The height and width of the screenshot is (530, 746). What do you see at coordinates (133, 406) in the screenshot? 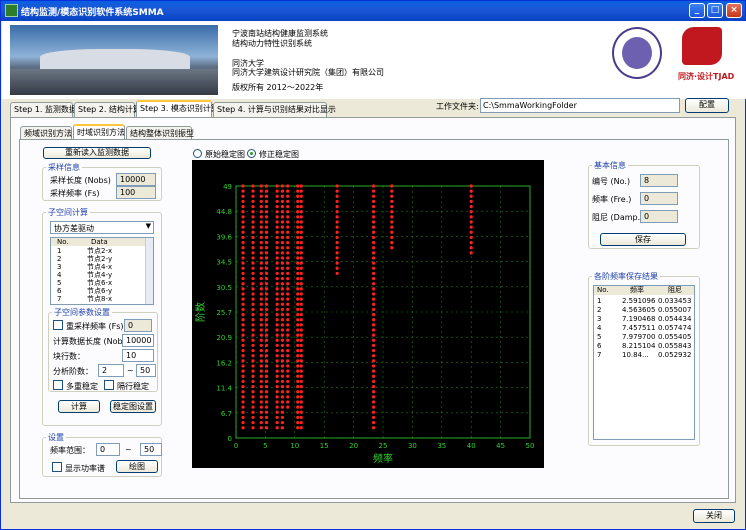
I see `stability-settings-button: 稳定图设置` at bounding box center [133, 406].